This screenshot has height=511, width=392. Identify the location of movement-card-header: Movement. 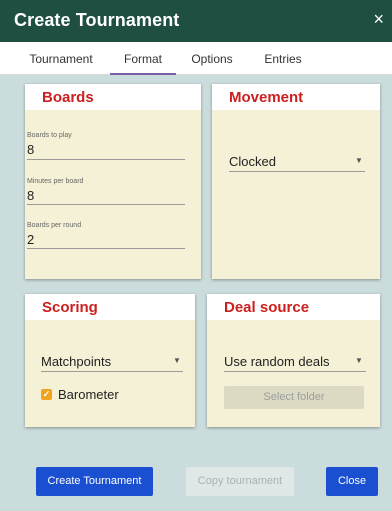
(296, 97).